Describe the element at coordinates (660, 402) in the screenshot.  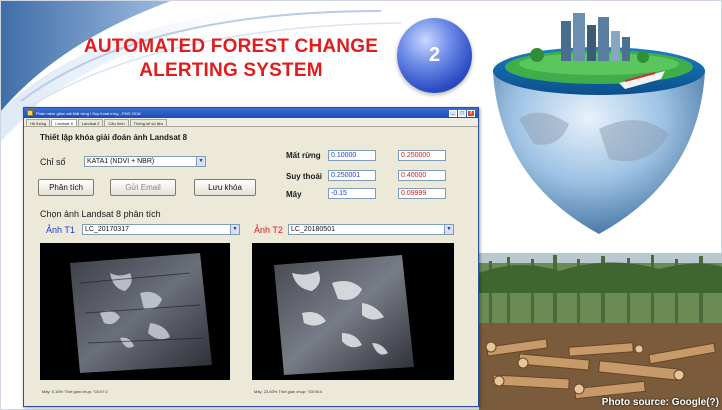
I see `photo-credit: Photo source: Google(?)` at that location.